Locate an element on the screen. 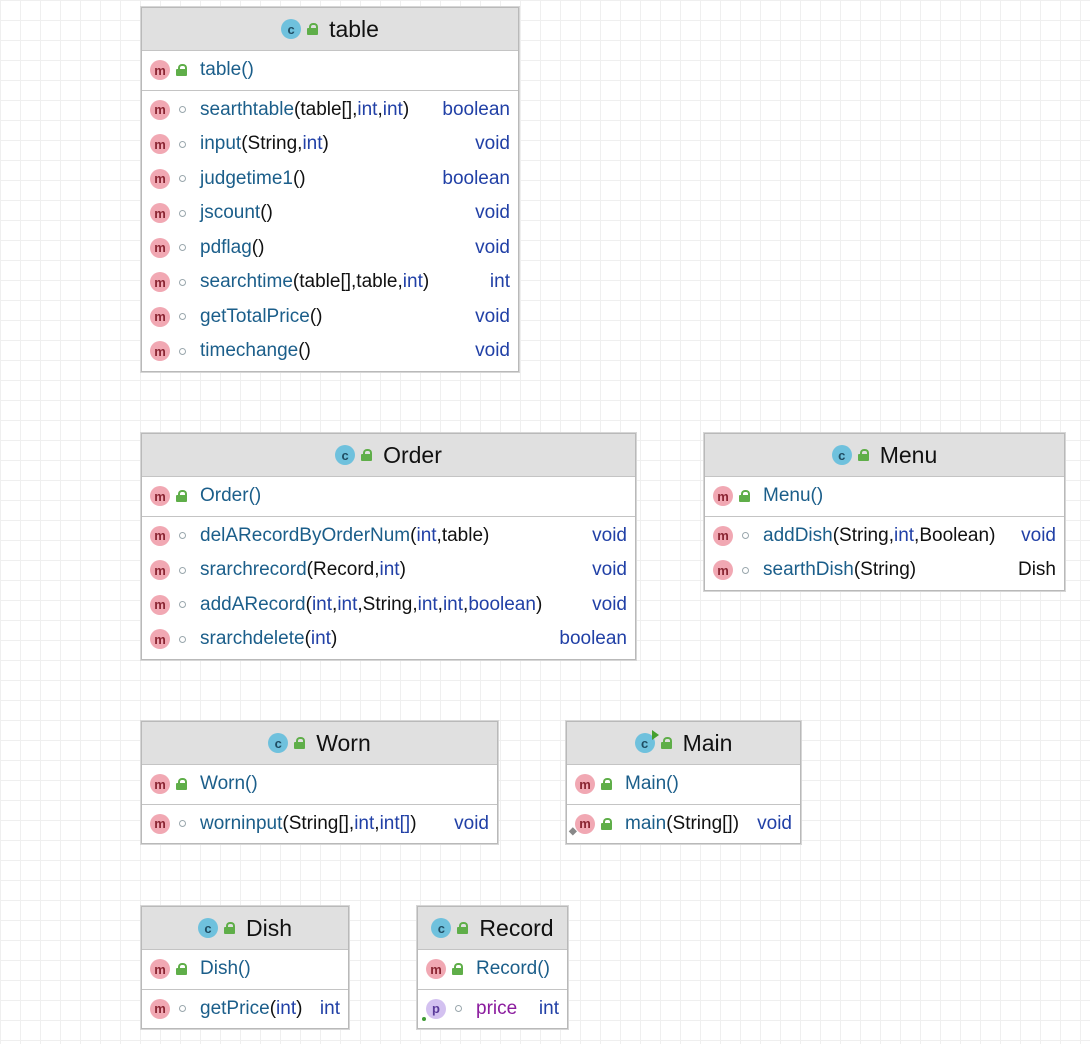  class-record: c Record m Record() p price int is located at coordinates (492, 967).